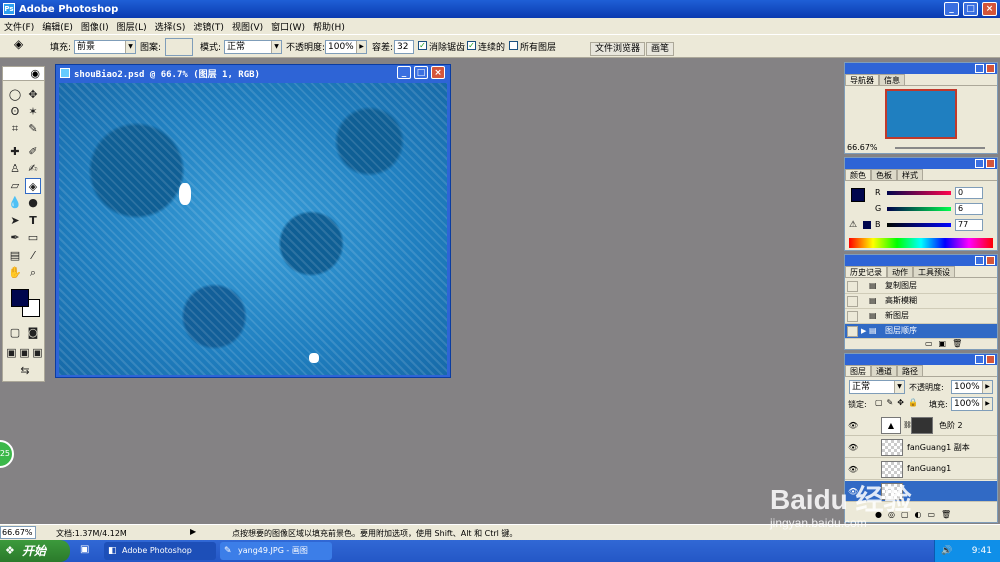  What do you see at coordinates (33, 95) in the screenshot?
I see `move-tool-icon: ✥` at bounding box center [33, 95].